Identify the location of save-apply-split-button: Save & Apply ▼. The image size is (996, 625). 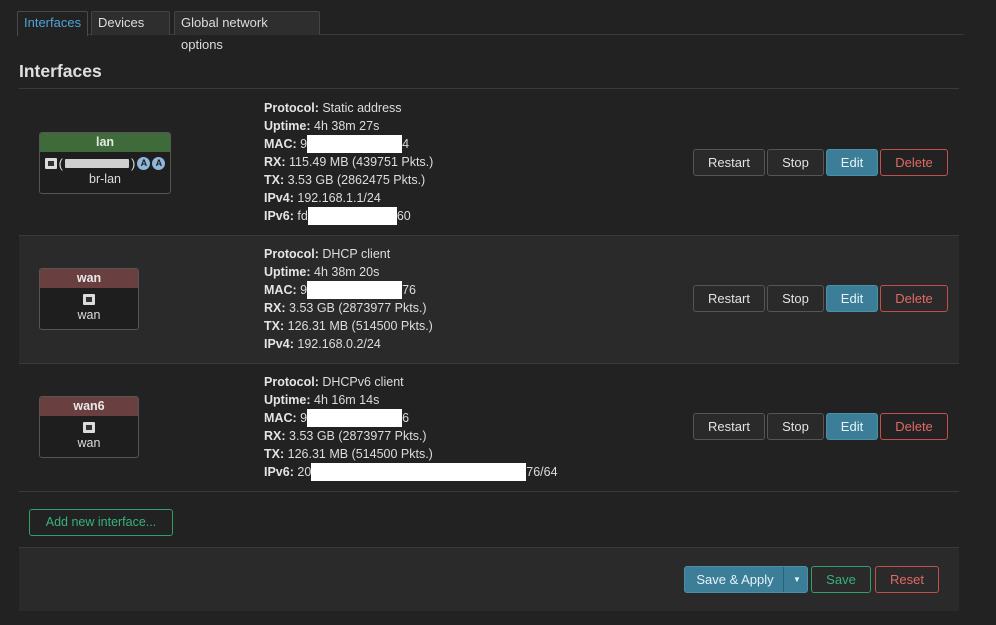
(746, 579).